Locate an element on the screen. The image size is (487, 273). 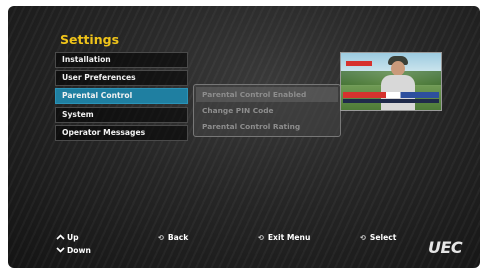
menu-item-installation: Installation is located at coordinates (121, 60).